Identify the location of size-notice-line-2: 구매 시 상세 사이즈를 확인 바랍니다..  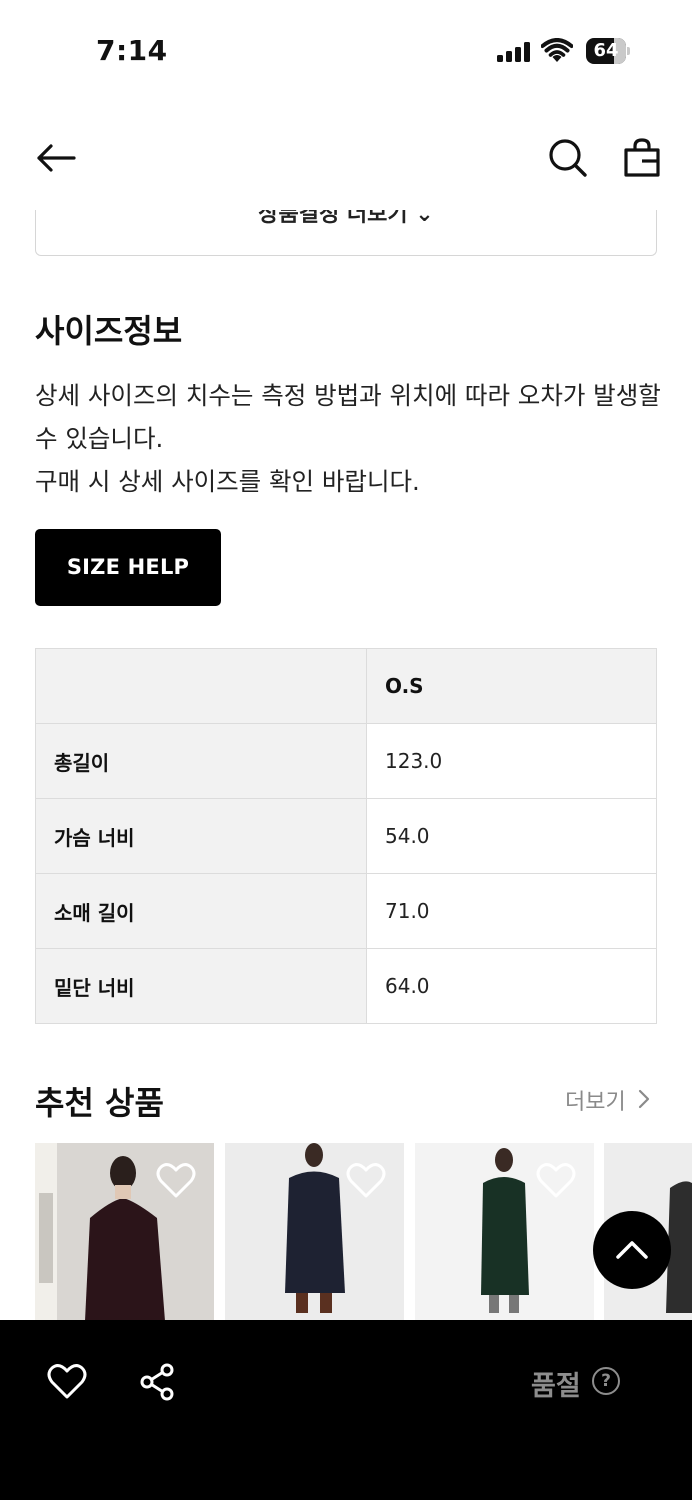
(227, 481).